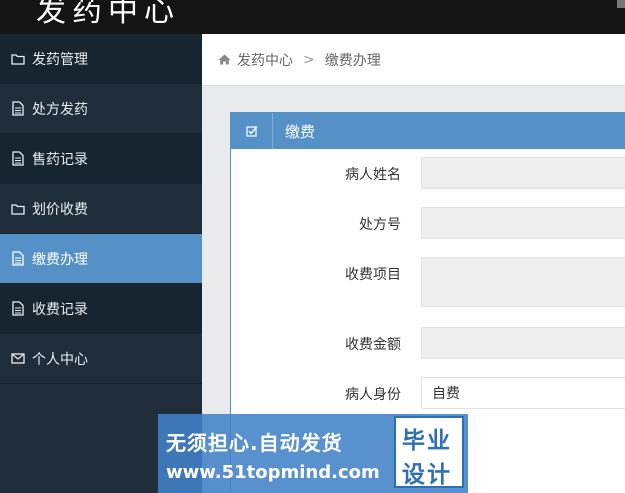 This screenshot has height=493, width=625. What do you see at coordinates (373, 275) in the screenshot?
I see `charge-items-label: 收费项目` at bounding box center [373, 275].